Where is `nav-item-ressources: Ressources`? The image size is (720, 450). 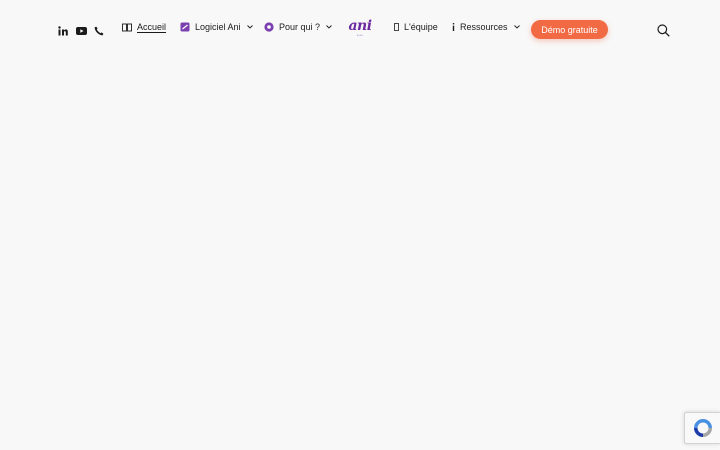
nav-item-ressources: Ressources is located at coordinates (486, 27).